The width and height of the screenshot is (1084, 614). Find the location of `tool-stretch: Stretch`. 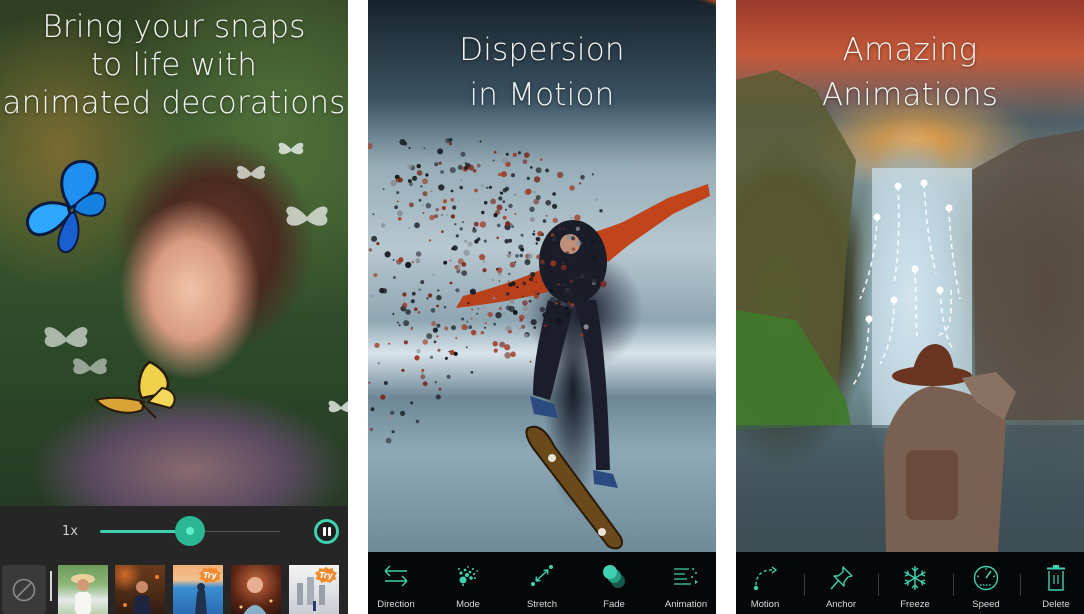

tool-stretch: Stretch is located at coordinates (542, 583).